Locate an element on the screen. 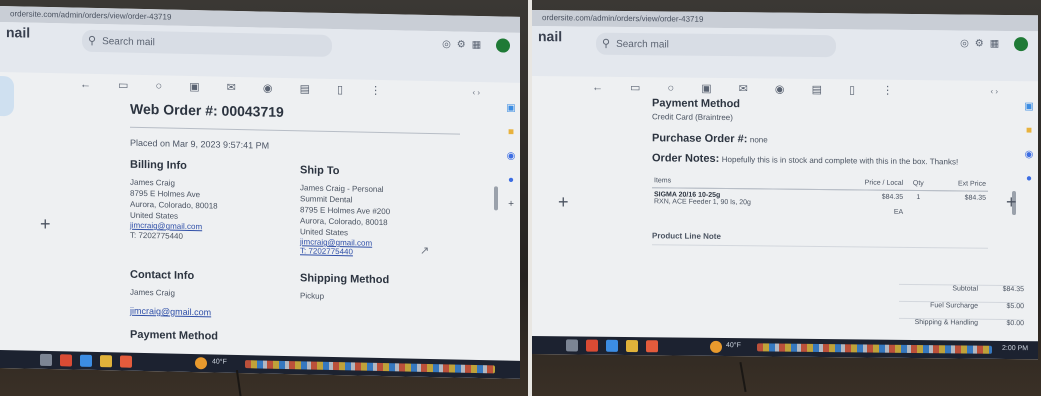 This screenshot has height=396, width=1041. shipping-method: Shipping Method Pickup is located at coordinates (375, 288).